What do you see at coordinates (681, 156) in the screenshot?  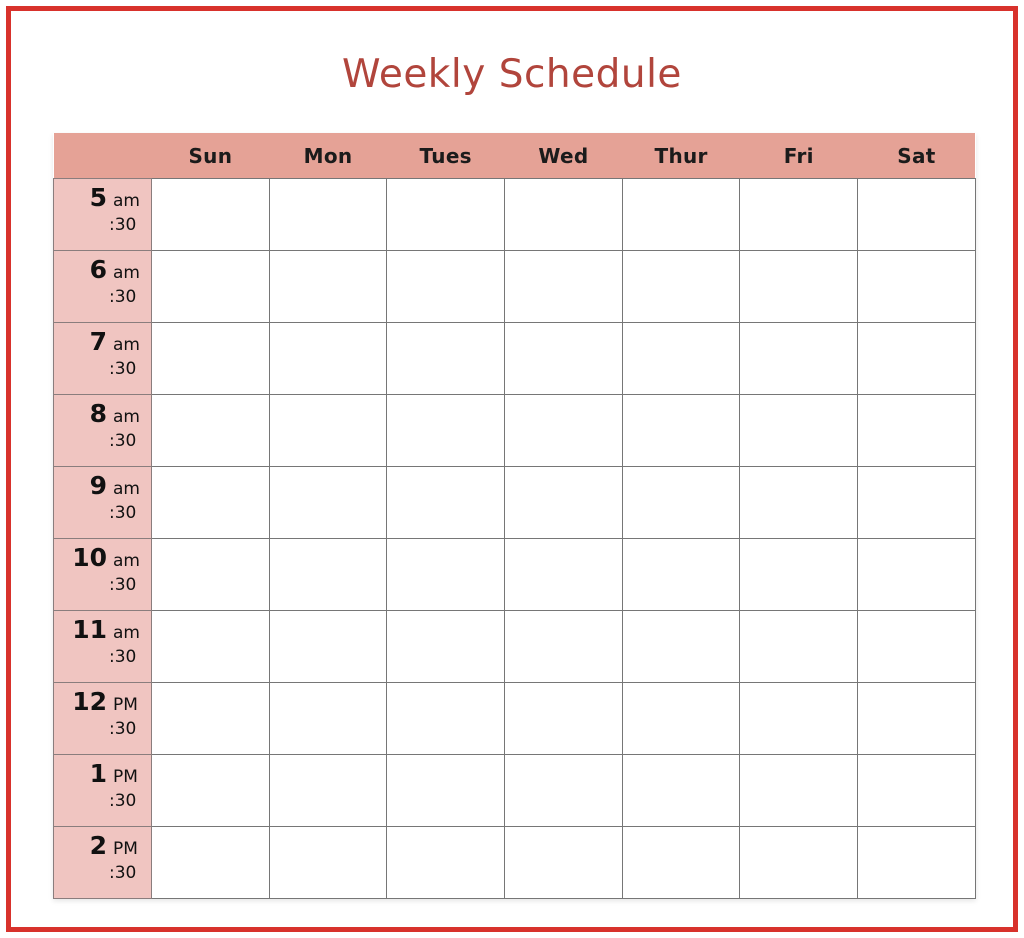 I see `column-header-thur: Thur` at bounding box center [681, 156].